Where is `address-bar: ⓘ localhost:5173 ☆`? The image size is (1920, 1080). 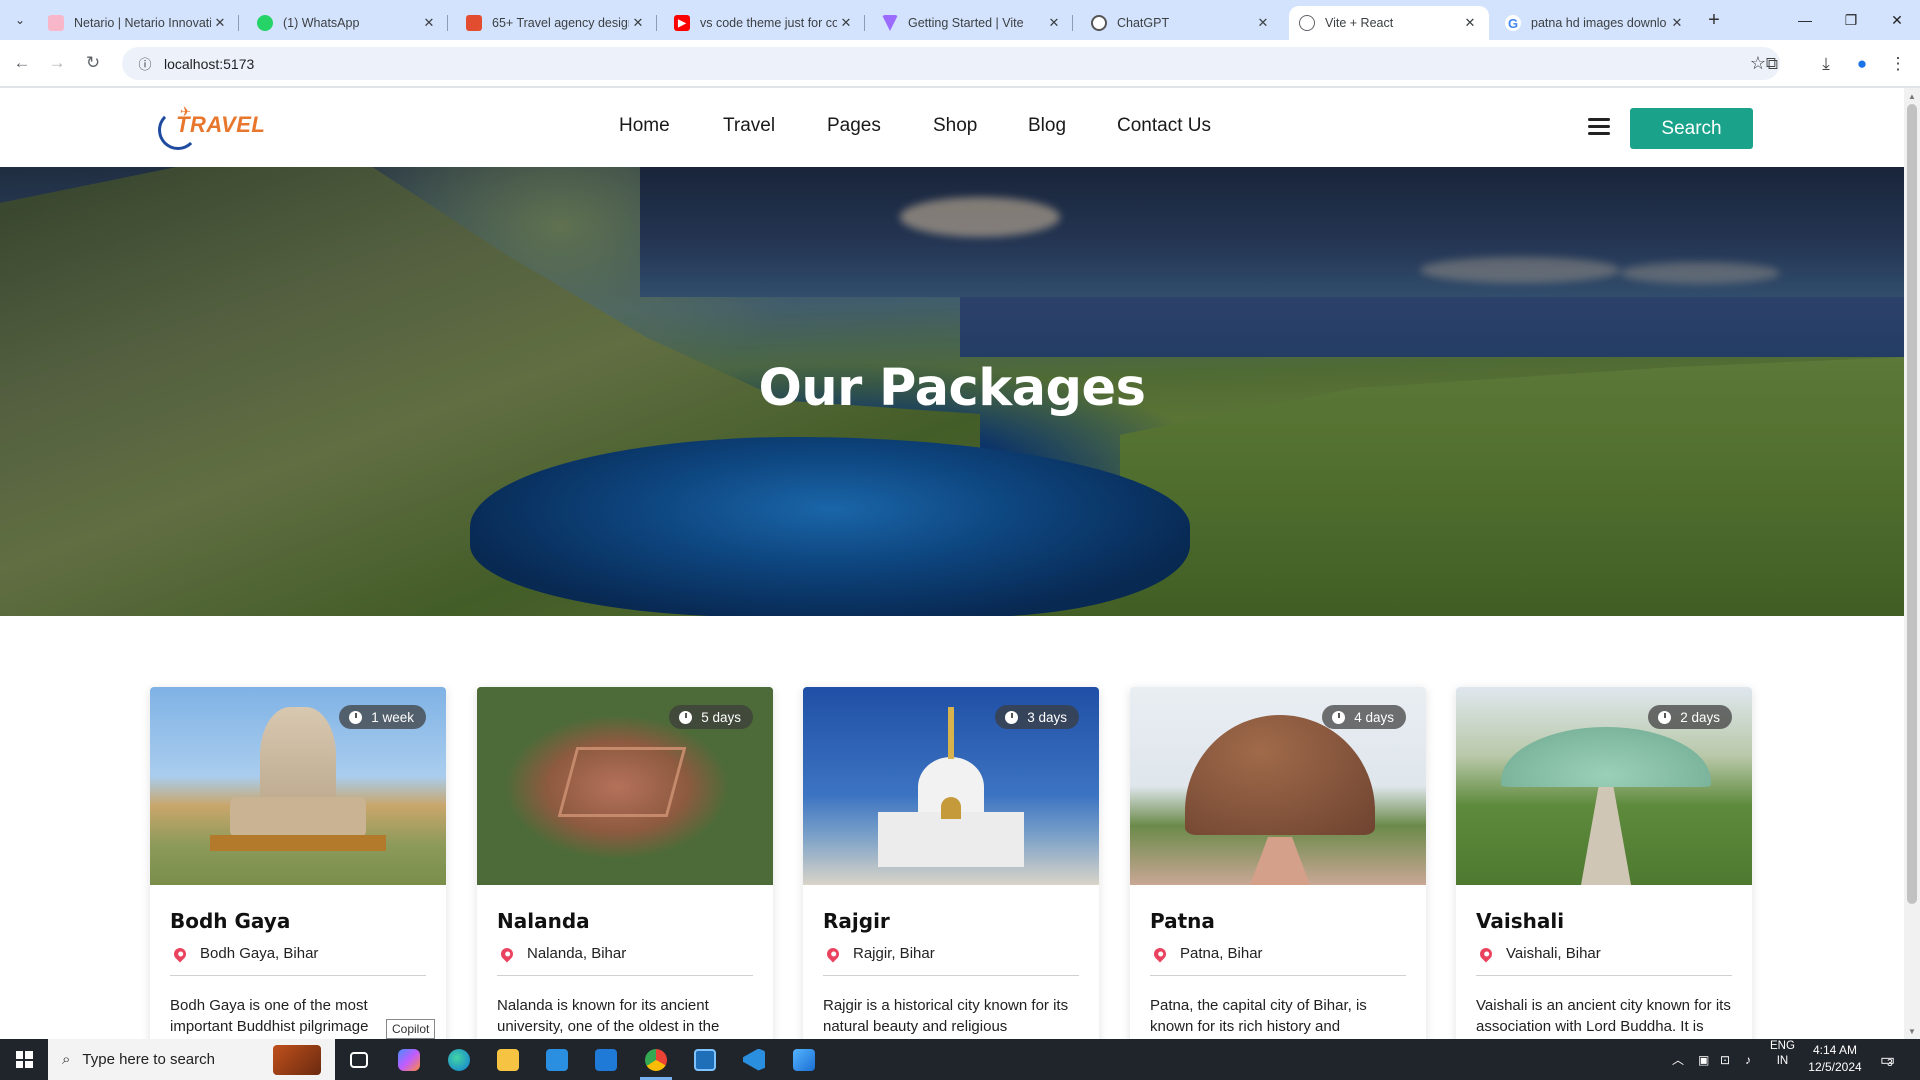 address-bar: ⓘ localhost:5173 ☆ is located at coordinates (951, 63).